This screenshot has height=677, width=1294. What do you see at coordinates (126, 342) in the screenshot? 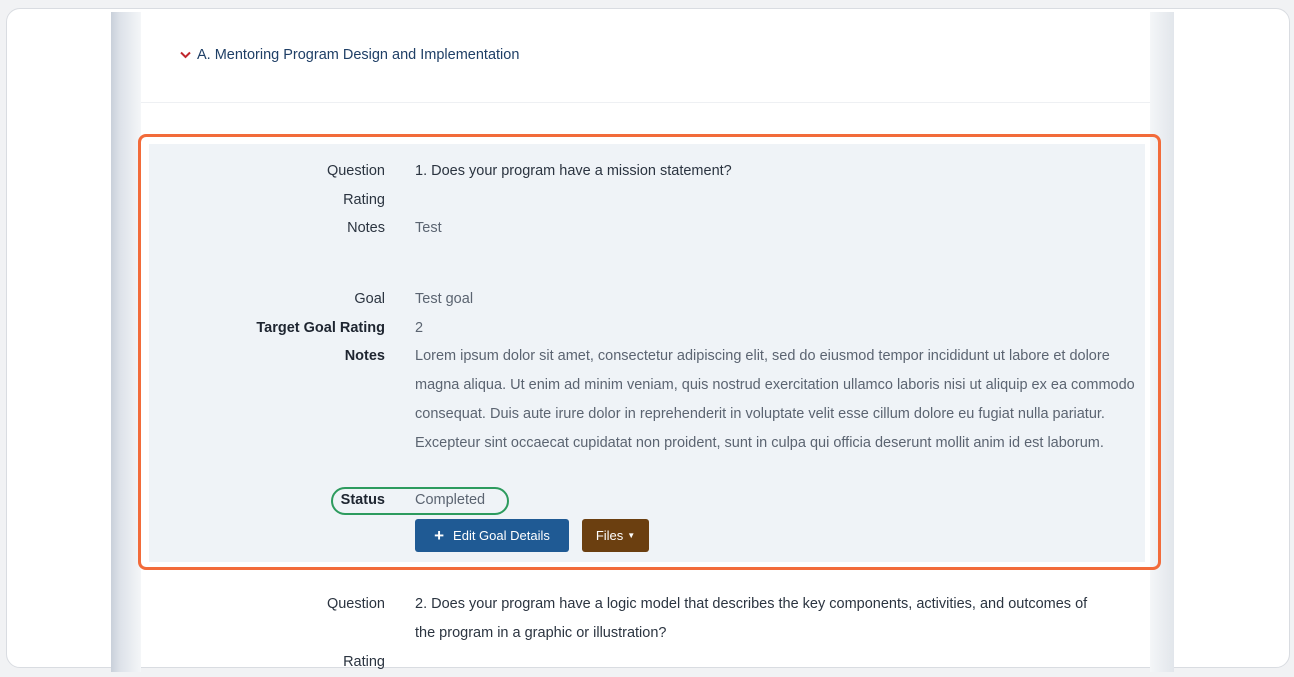
I see `left-page-edge` at bounding box center [126, 342].